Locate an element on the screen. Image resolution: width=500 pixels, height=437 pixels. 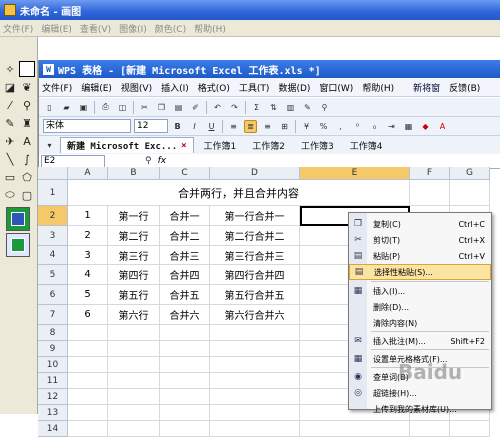
column-header-c: C is located at coordinates (185, 173).